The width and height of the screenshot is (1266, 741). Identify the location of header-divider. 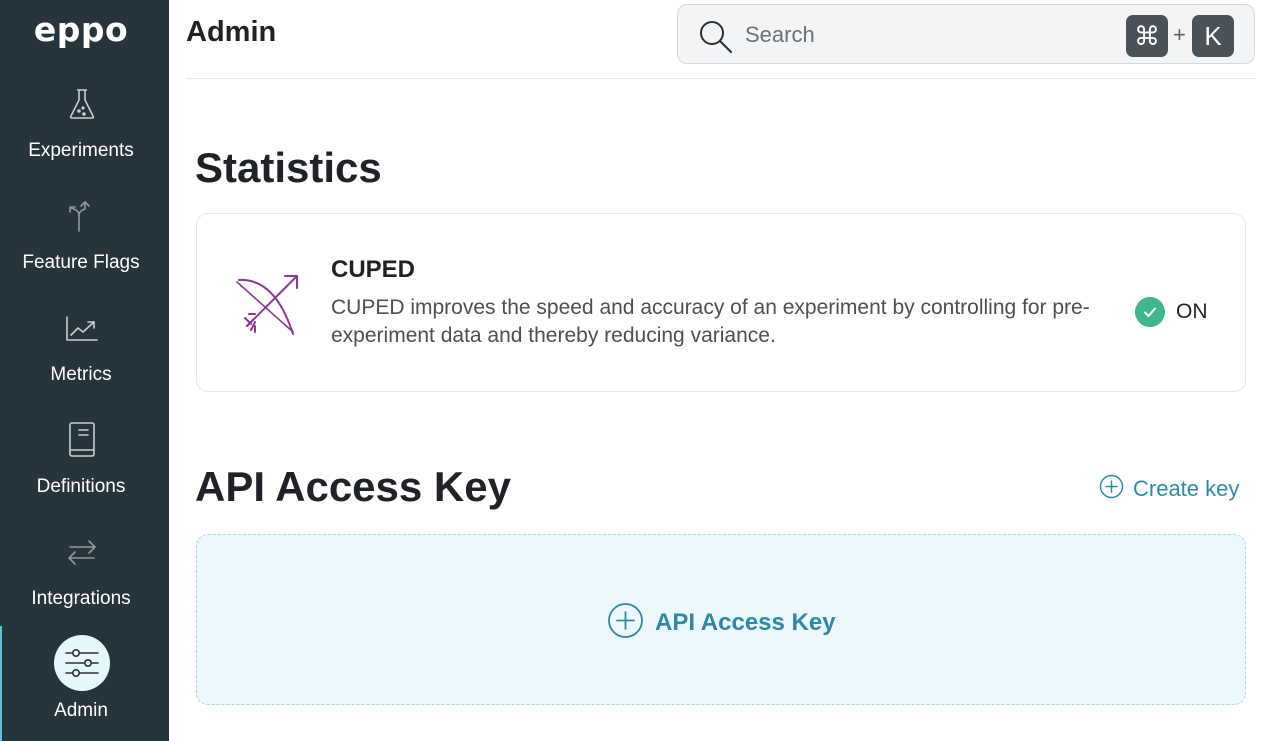
(720, 78).